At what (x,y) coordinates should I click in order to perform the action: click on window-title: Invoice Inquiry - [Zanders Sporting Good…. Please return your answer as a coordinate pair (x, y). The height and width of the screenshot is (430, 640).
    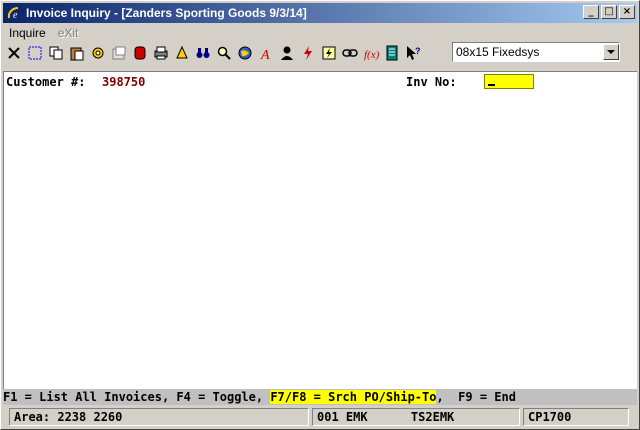
    Looking at the image, I should click on (166, 13).